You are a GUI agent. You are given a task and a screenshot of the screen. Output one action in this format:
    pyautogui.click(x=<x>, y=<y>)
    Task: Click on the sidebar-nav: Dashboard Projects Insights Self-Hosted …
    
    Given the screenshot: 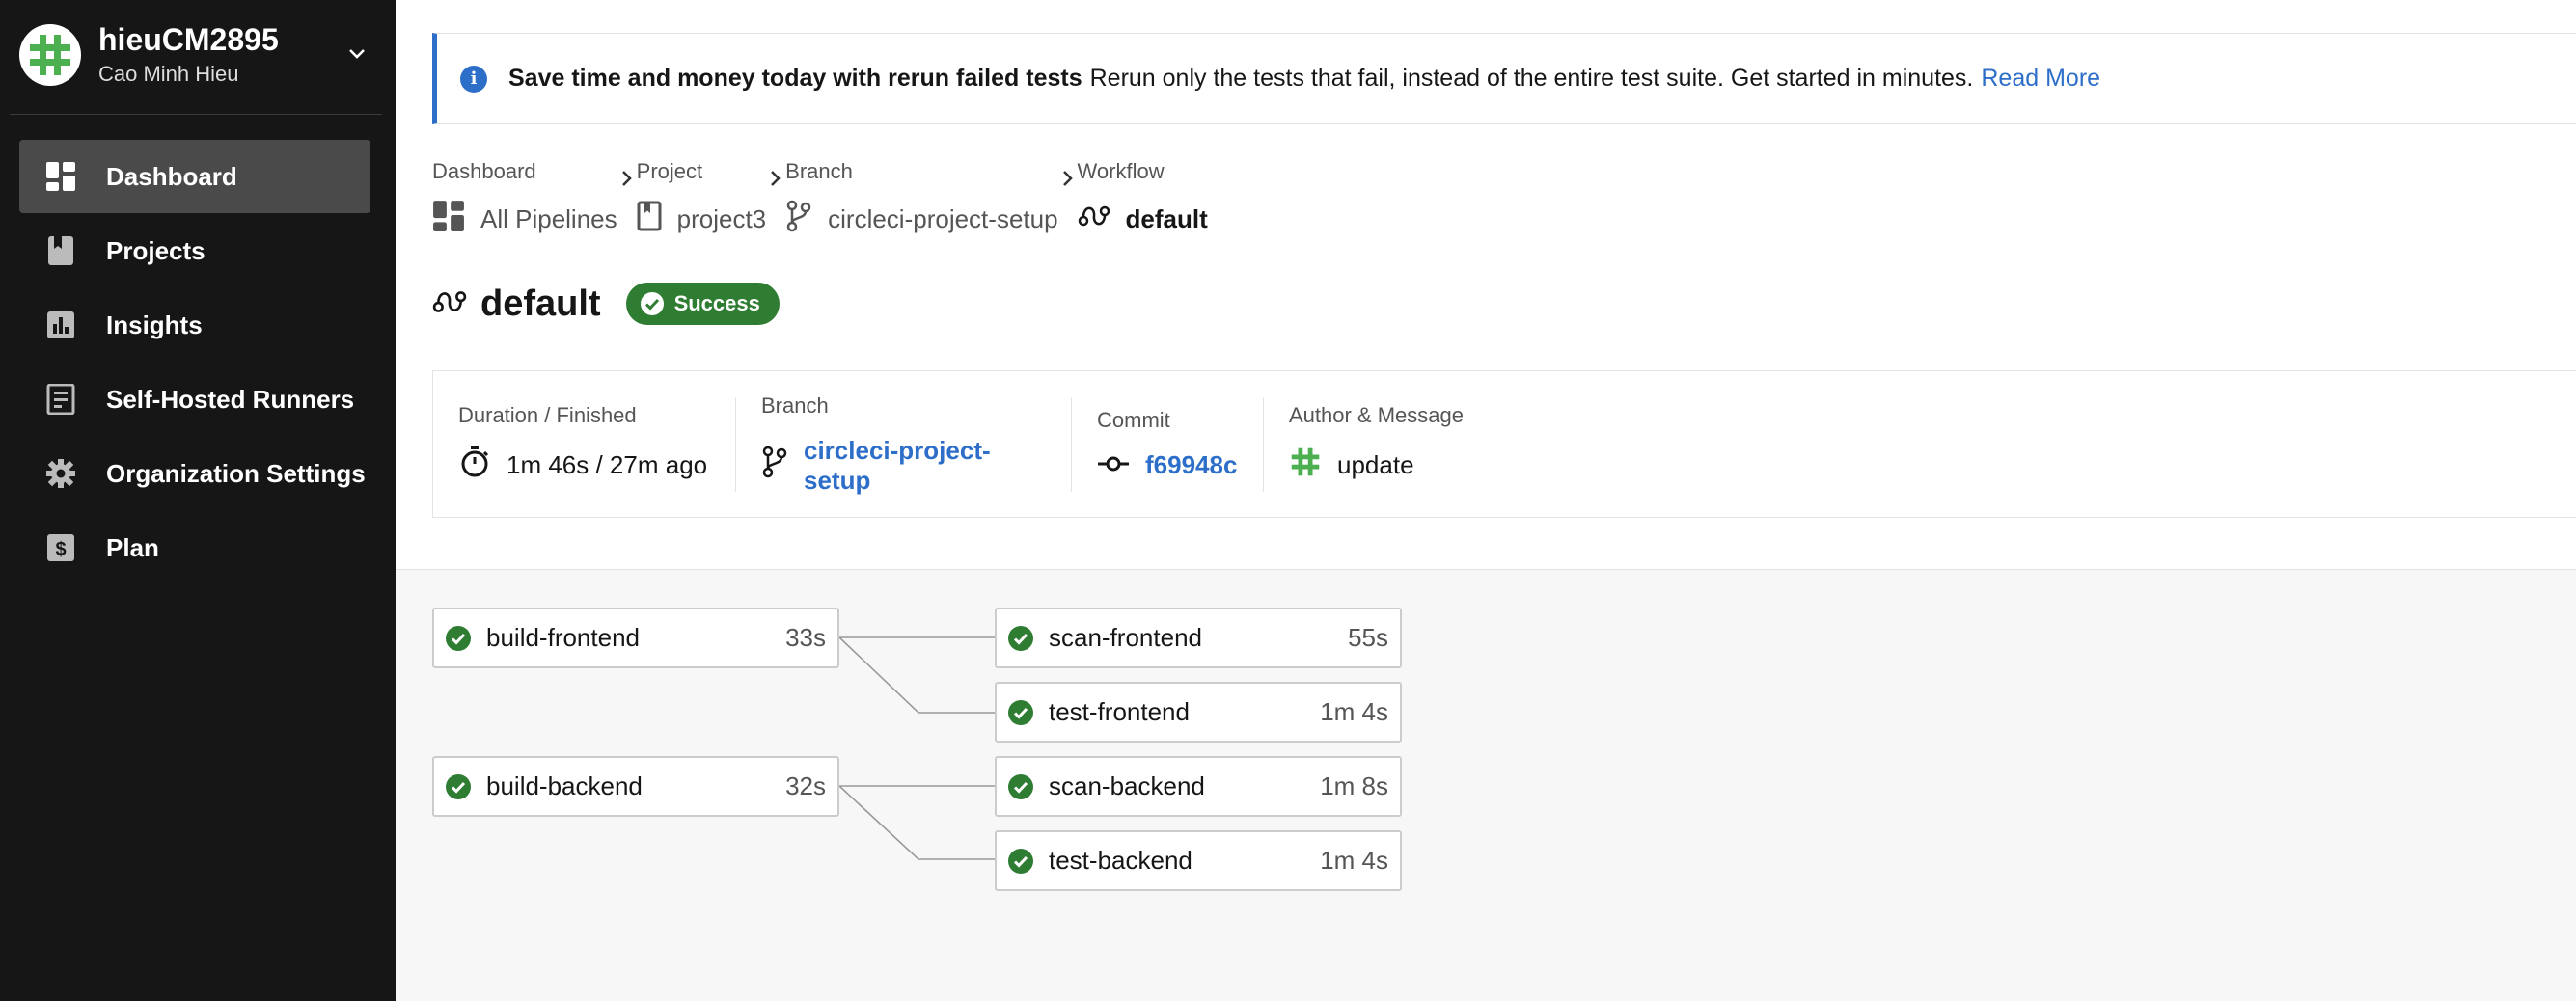 What is the action you would take?
    pyautogui.click(x=195, y=362)
    